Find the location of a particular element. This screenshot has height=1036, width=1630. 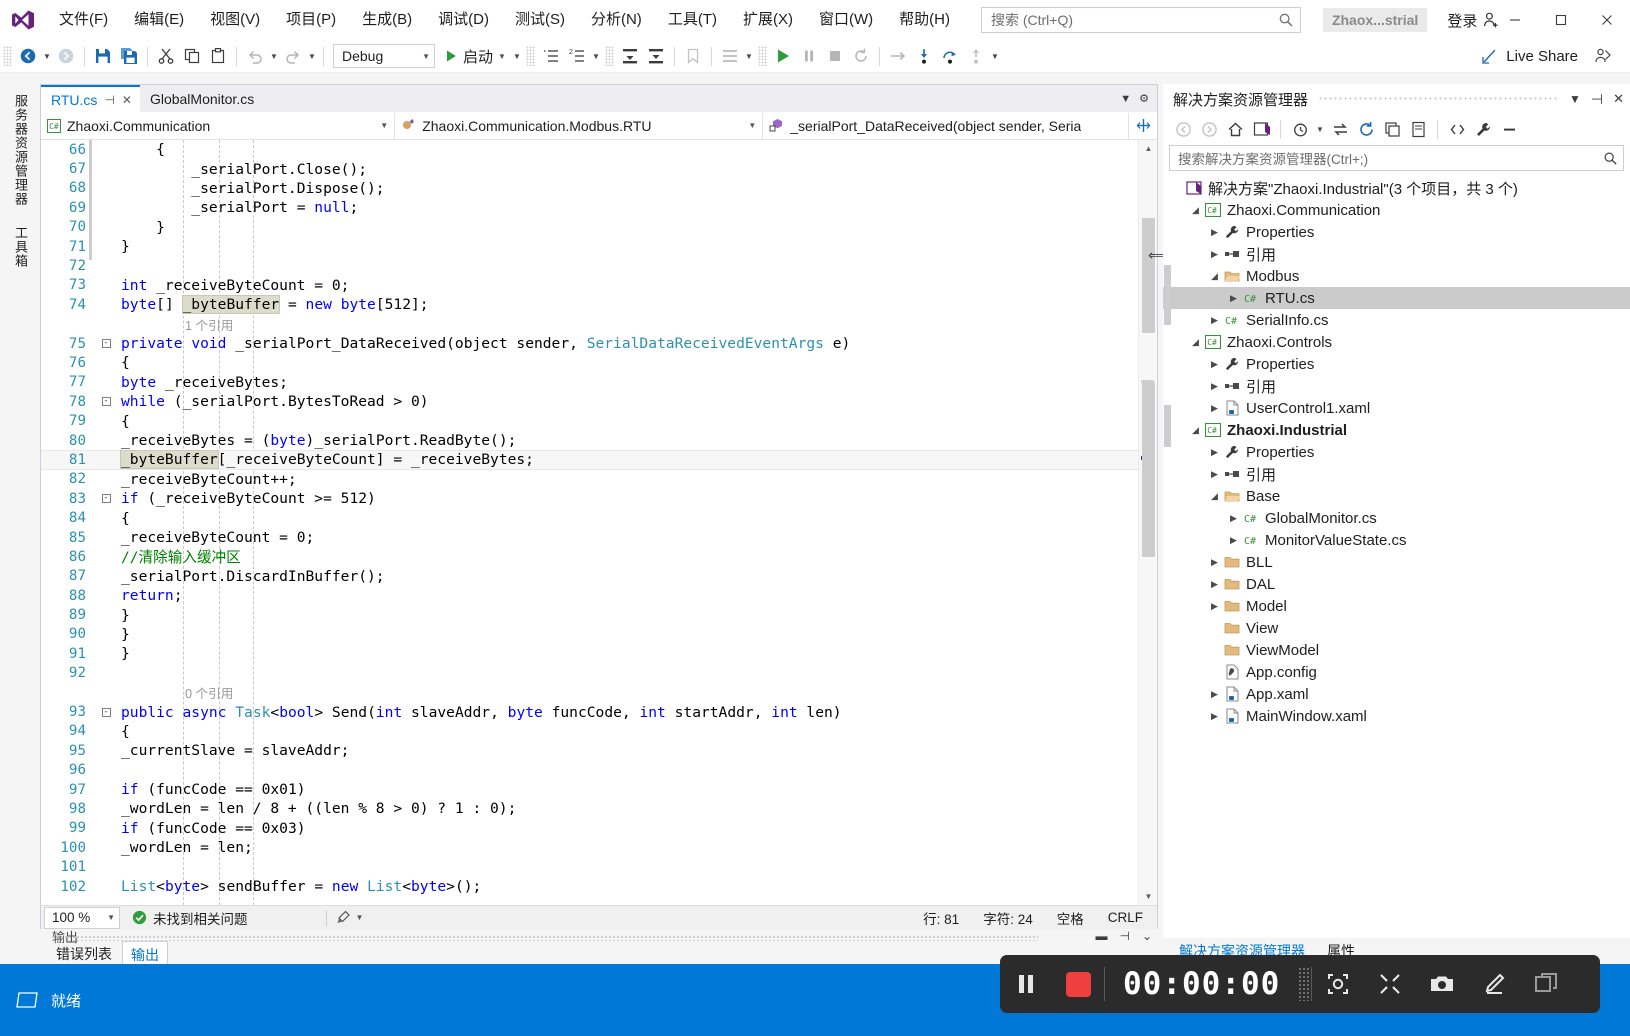

toggle-outlining-button is located at coordinates (730, 56).